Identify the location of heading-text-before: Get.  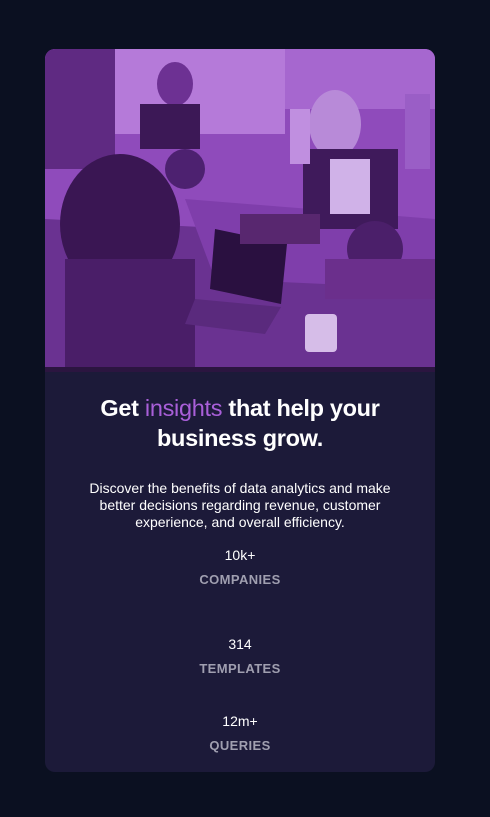
(122, 408).